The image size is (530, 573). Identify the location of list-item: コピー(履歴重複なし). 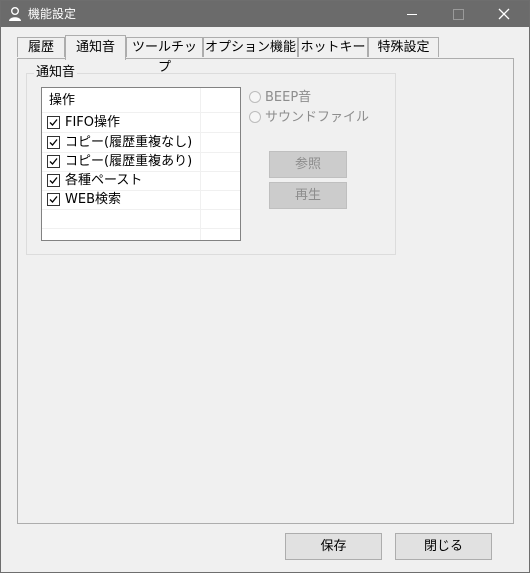
(141, 142).